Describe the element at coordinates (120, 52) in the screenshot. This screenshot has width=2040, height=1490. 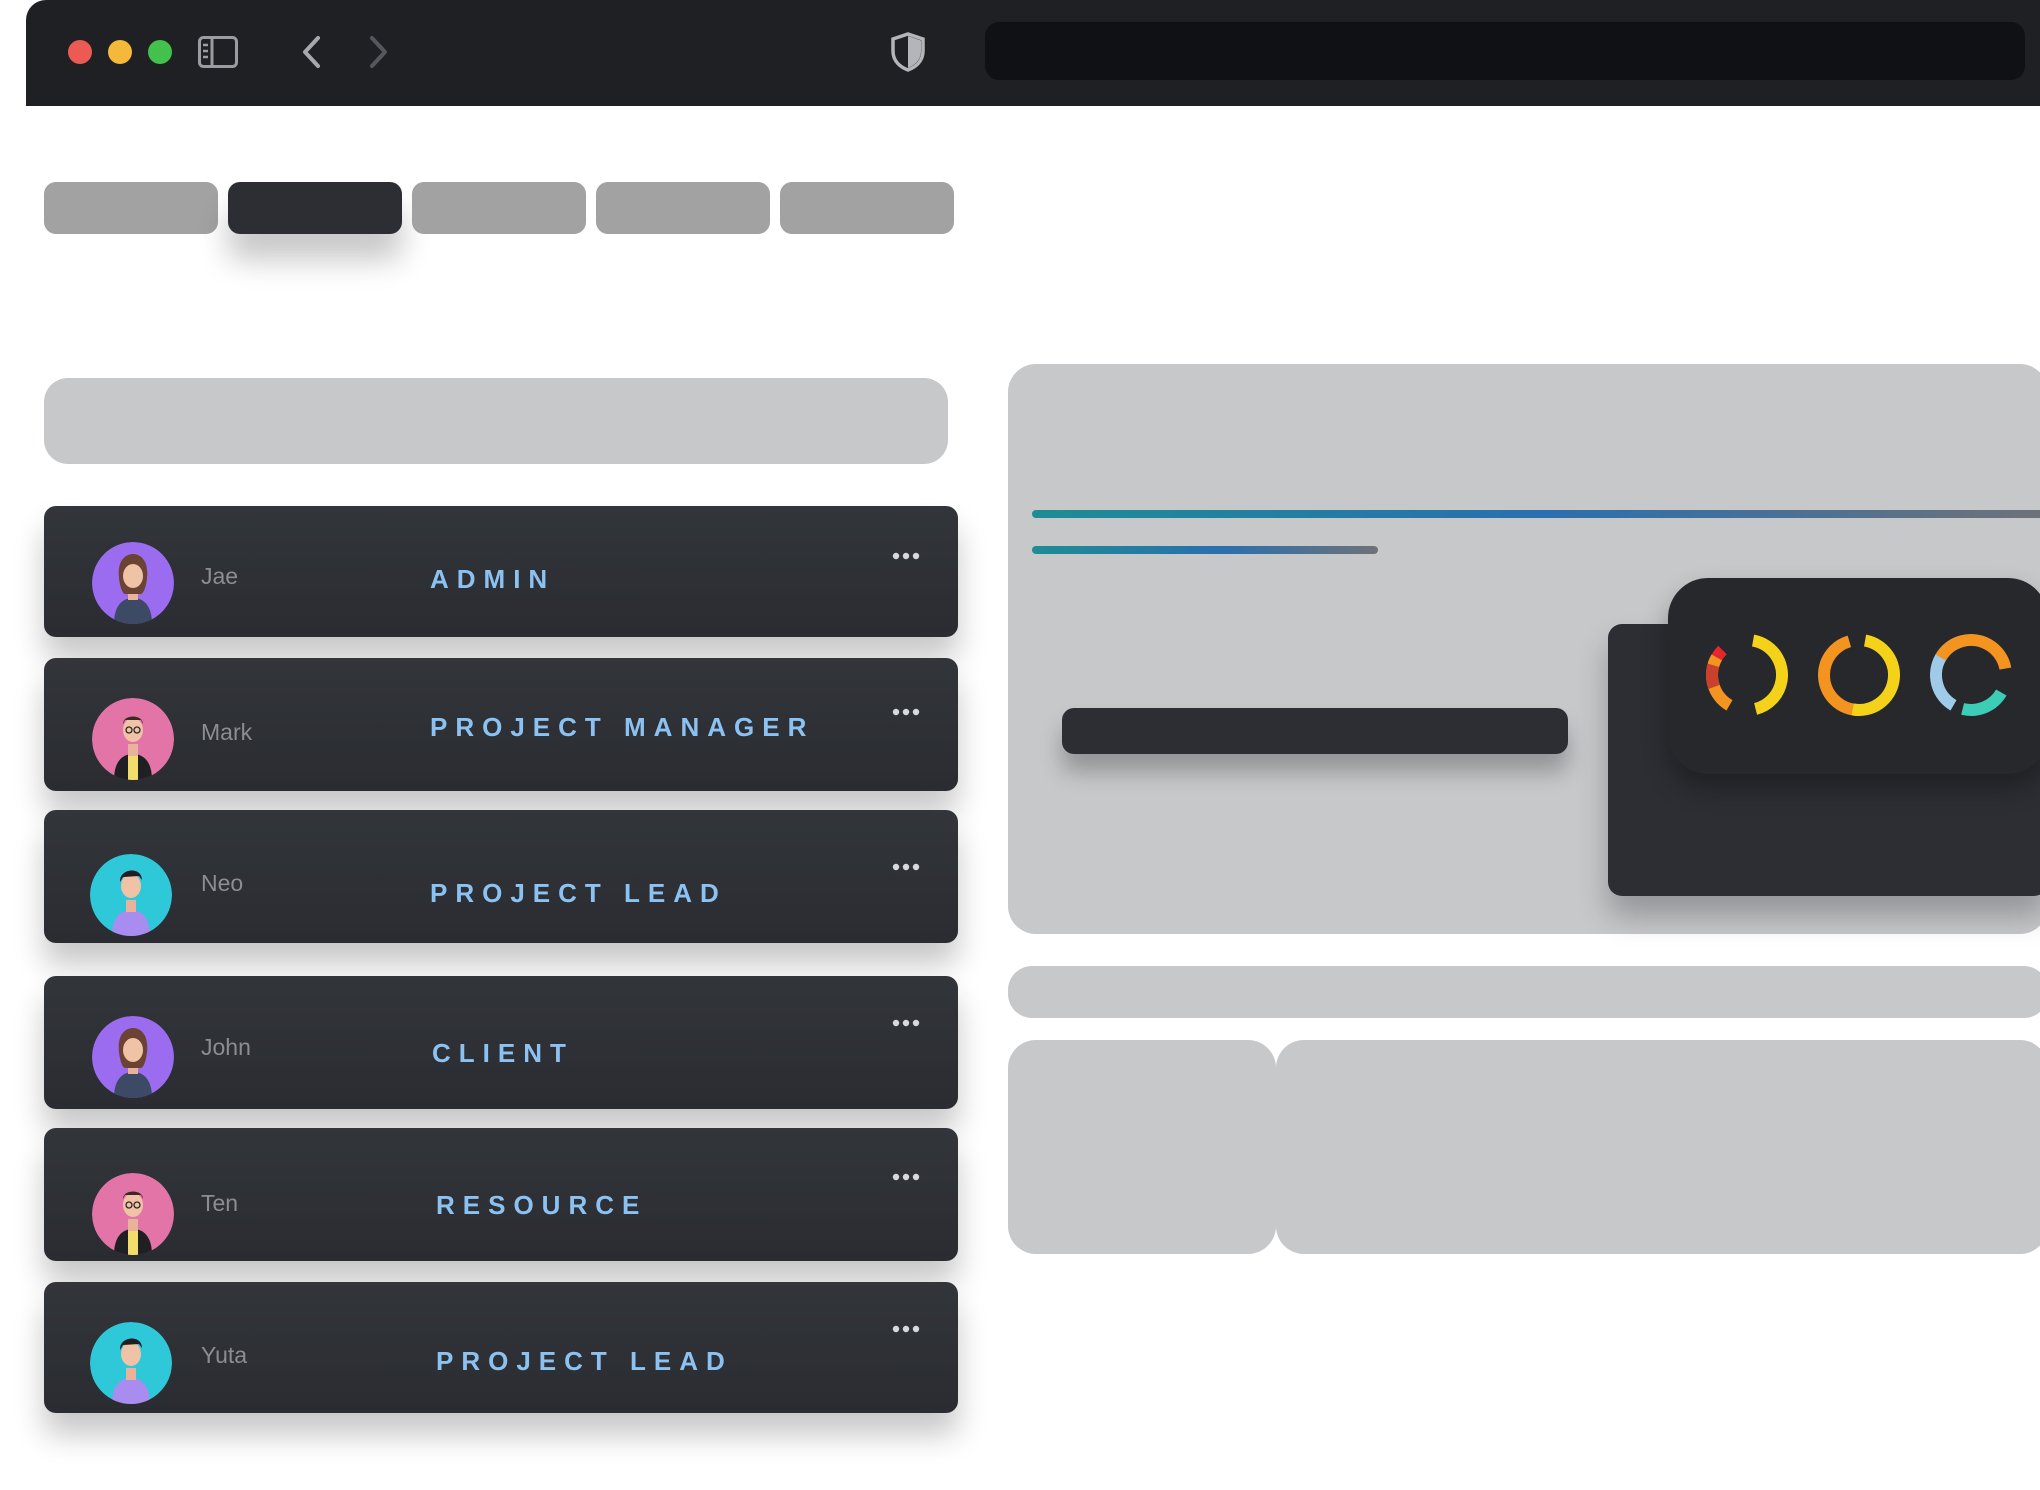
I see `minimize-window-button` at that location.